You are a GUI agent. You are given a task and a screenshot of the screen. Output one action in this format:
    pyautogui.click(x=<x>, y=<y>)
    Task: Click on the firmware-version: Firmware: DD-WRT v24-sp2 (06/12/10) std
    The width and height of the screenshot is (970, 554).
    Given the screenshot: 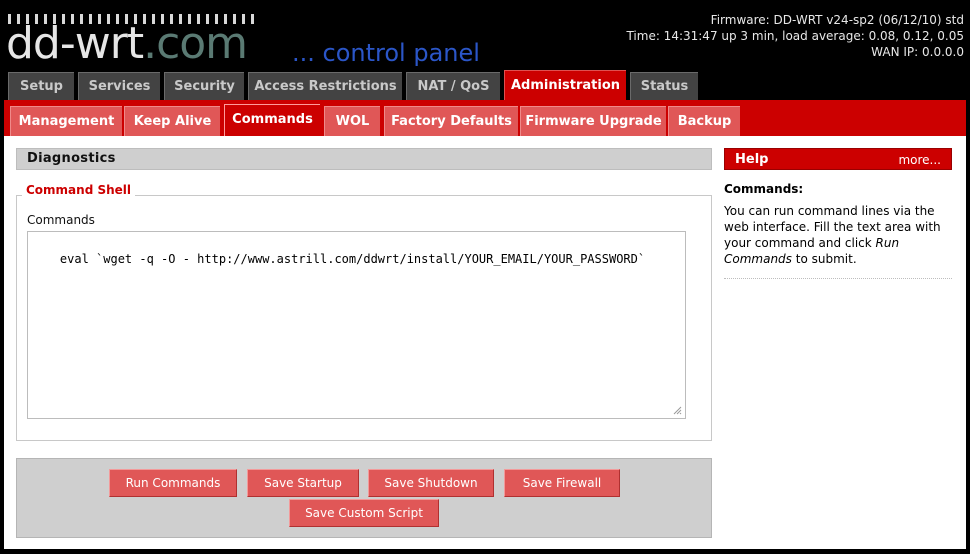 What is the action you would take?
    pyautogui.click(x=837, y=20)
    